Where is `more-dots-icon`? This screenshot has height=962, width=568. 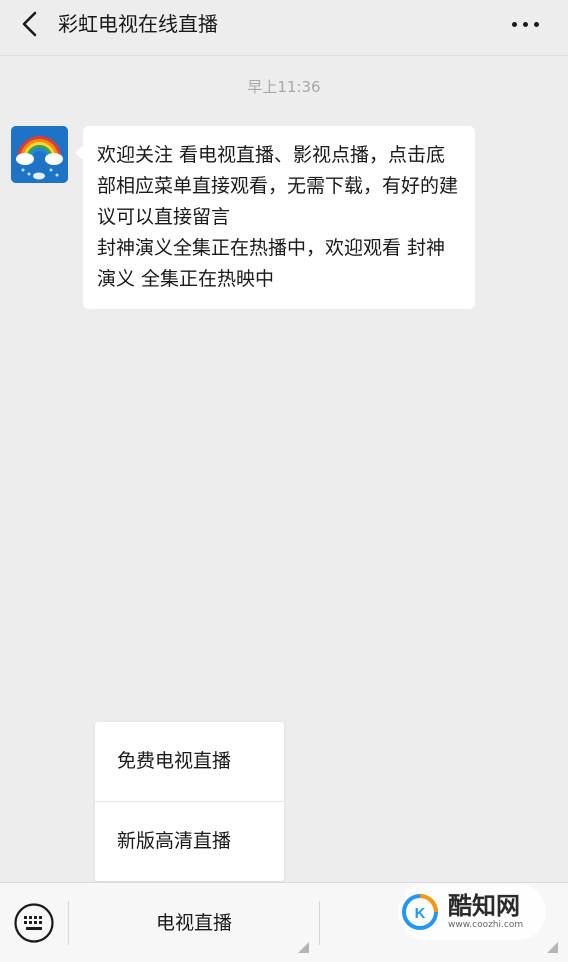
more-dots-icon is located at coordinates (514, 24).